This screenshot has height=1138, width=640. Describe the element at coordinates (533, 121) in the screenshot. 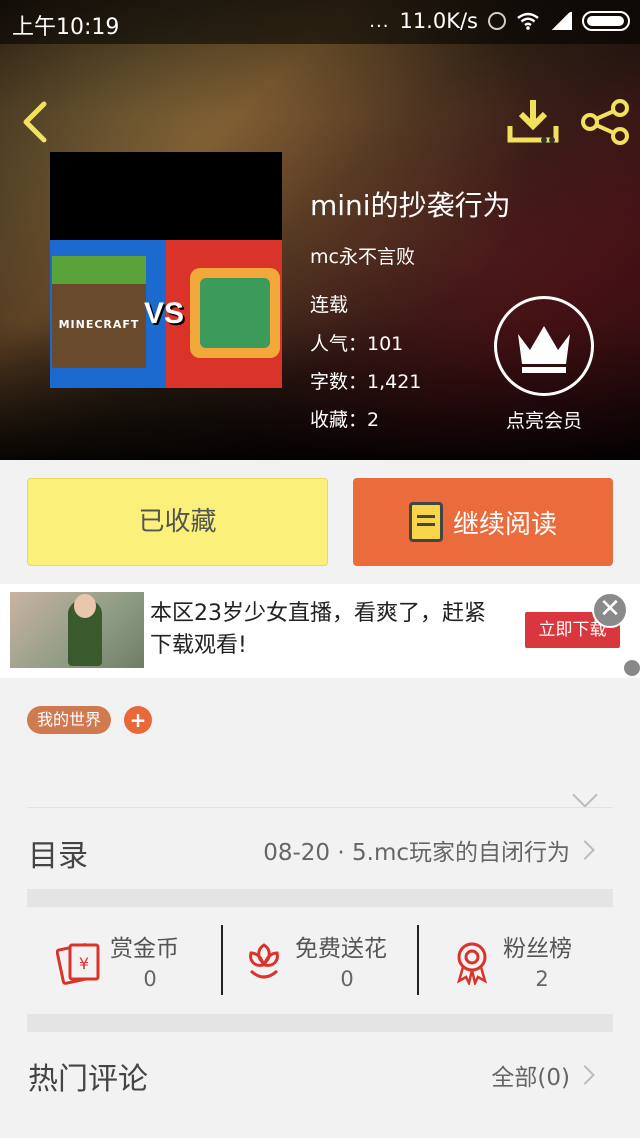

I see `download-icon` at that location.